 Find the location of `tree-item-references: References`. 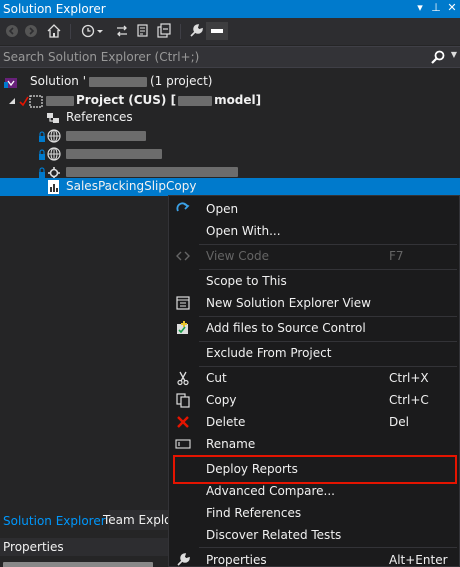

tree-item-references: References is located at coordinates (230, 117).